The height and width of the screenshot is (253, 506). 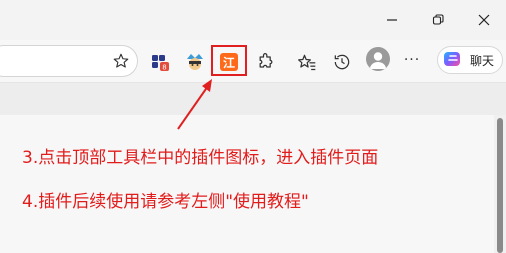 I want to click on close-icon, so click(x=484, y=20).